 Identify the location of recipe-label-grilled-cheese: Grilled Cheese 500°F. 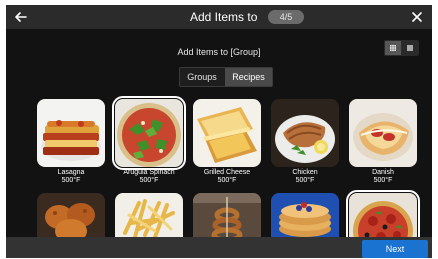
(227, 177).